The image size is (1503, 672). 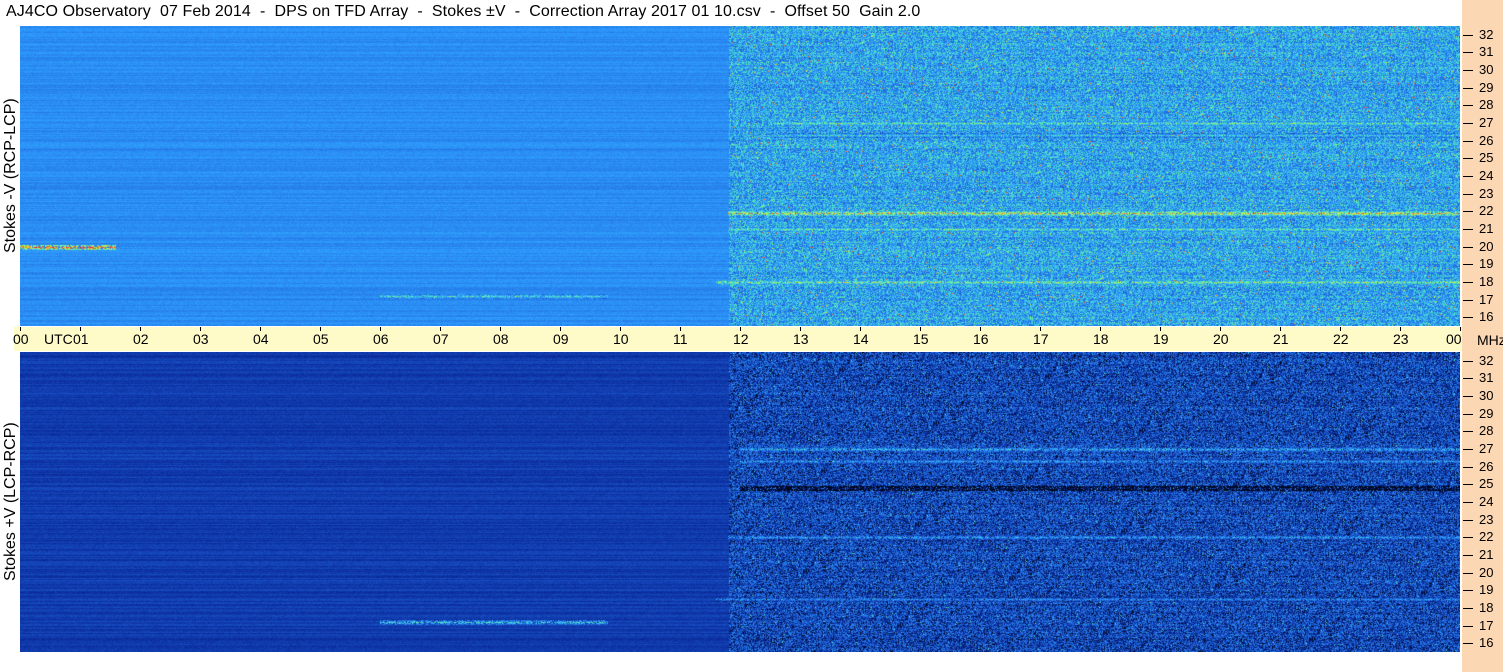 What do you see at coordinates (81, 339) in the screenshot?
I see `utc-tick-label: 01` at bounding box center [81, 339].